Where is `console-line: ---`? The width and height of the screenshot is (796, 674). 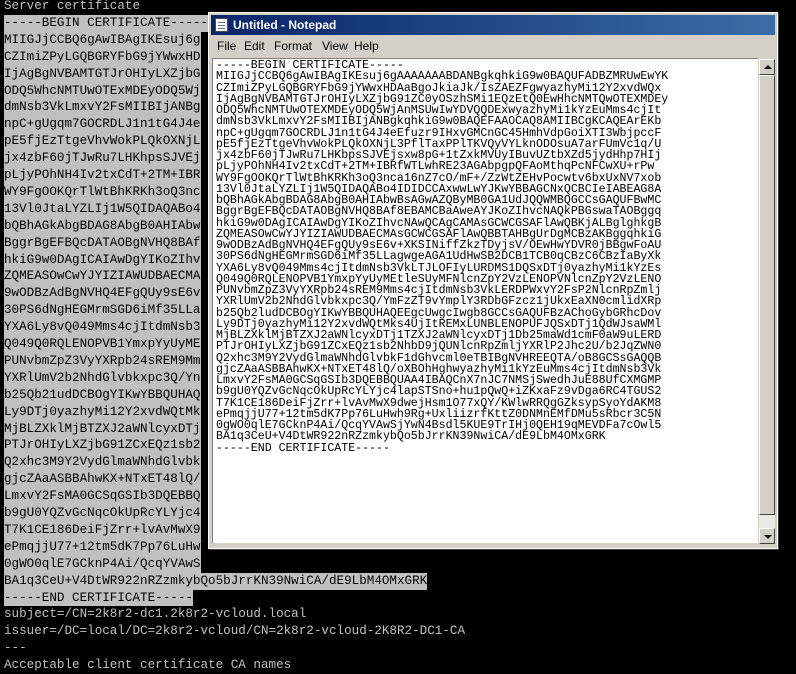
console-line: --- is located at coordinates (15, 649).